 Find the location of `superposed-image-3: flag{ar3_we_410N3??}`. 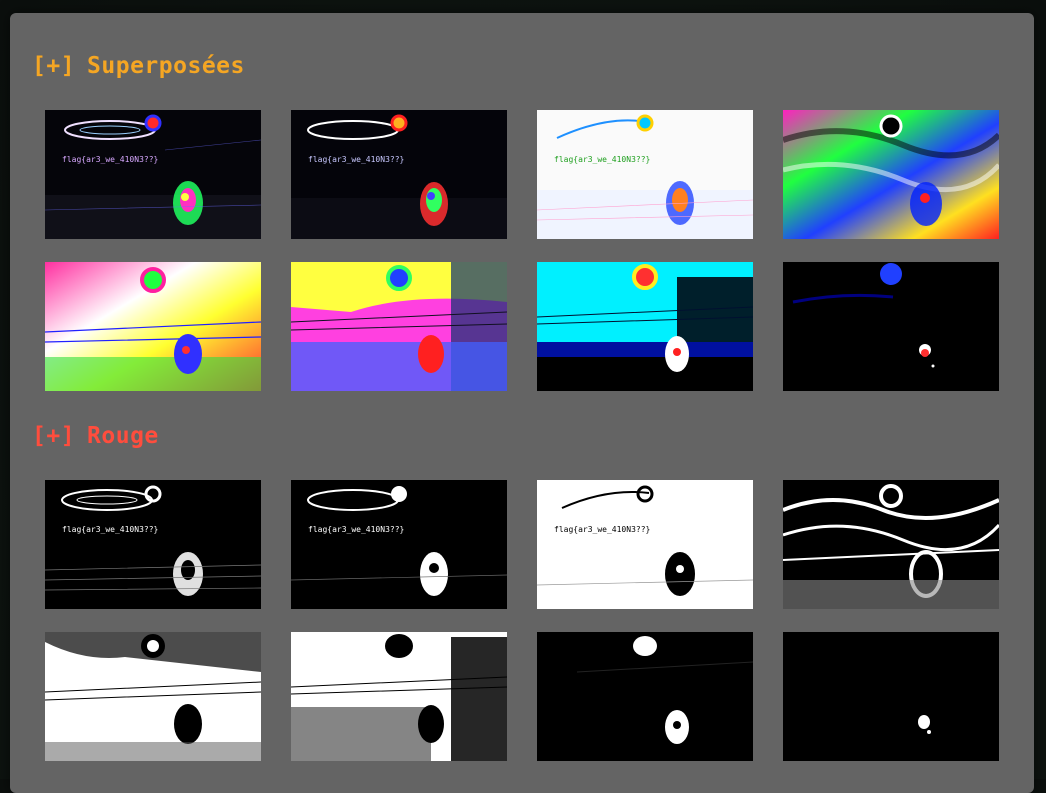

superposed-image-3: flag{ar3_we_410N3??} is located at coordinates (645, 174).